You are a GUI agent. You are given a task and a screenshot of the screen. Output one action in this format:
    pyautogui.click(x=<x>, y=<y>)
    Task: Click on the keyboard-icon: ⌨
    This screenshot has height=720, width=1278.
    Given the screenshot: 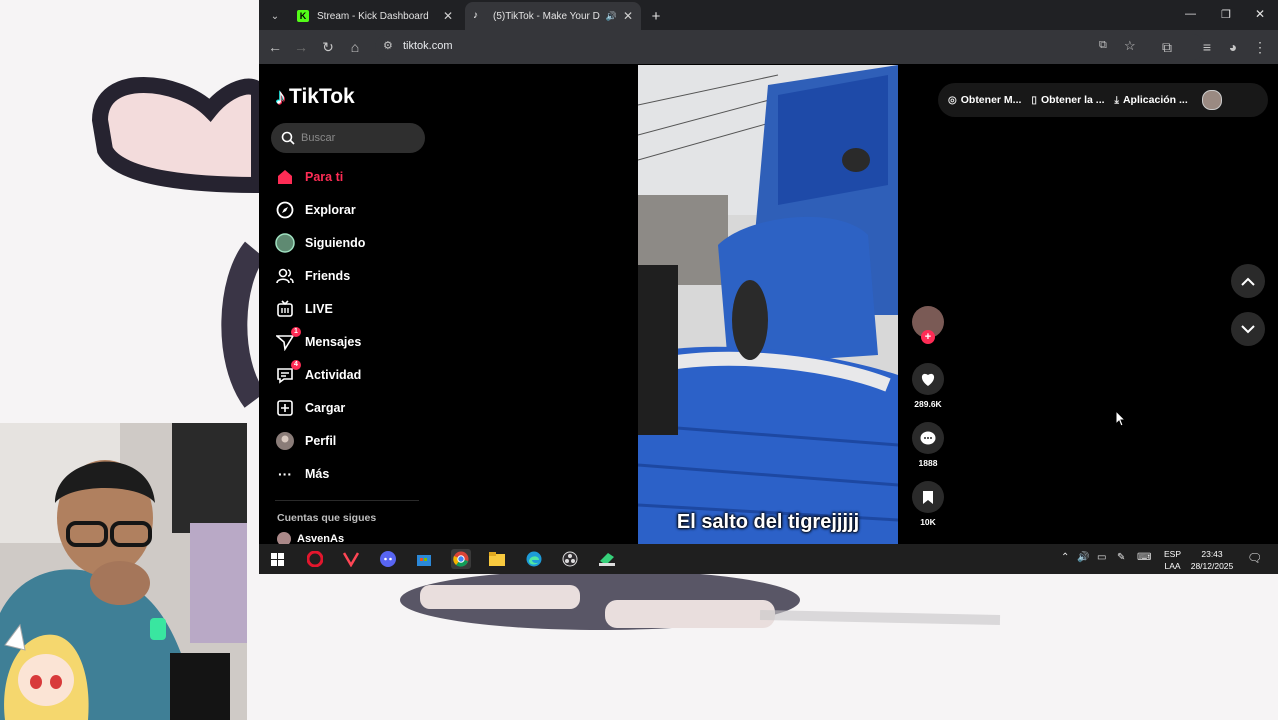 What is the action you would take?
    pyautogui.click(x=1144, y=557)
    